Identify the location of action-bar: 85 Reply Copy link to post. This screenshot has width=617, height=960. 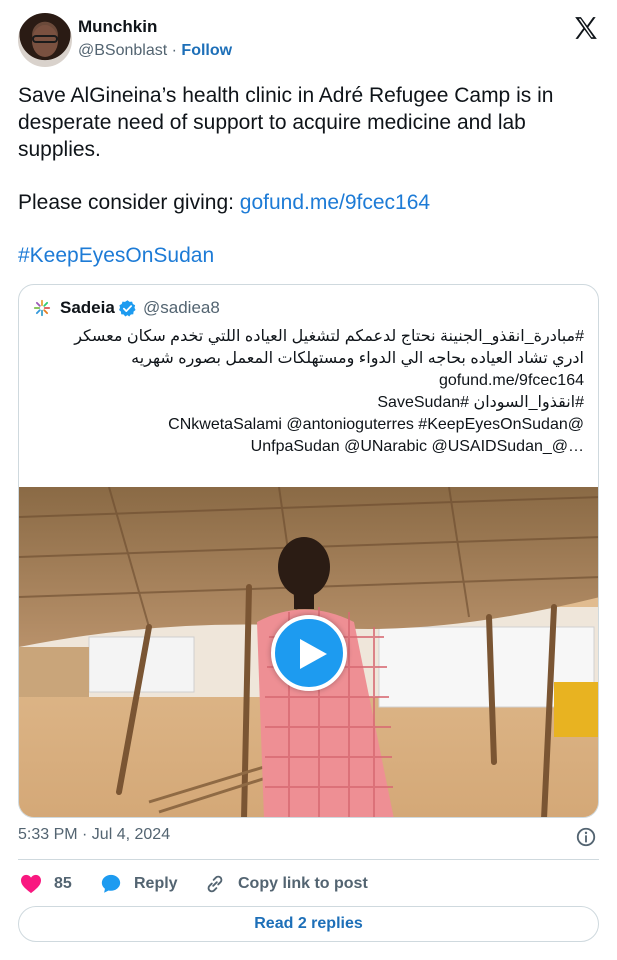
(308, 884).